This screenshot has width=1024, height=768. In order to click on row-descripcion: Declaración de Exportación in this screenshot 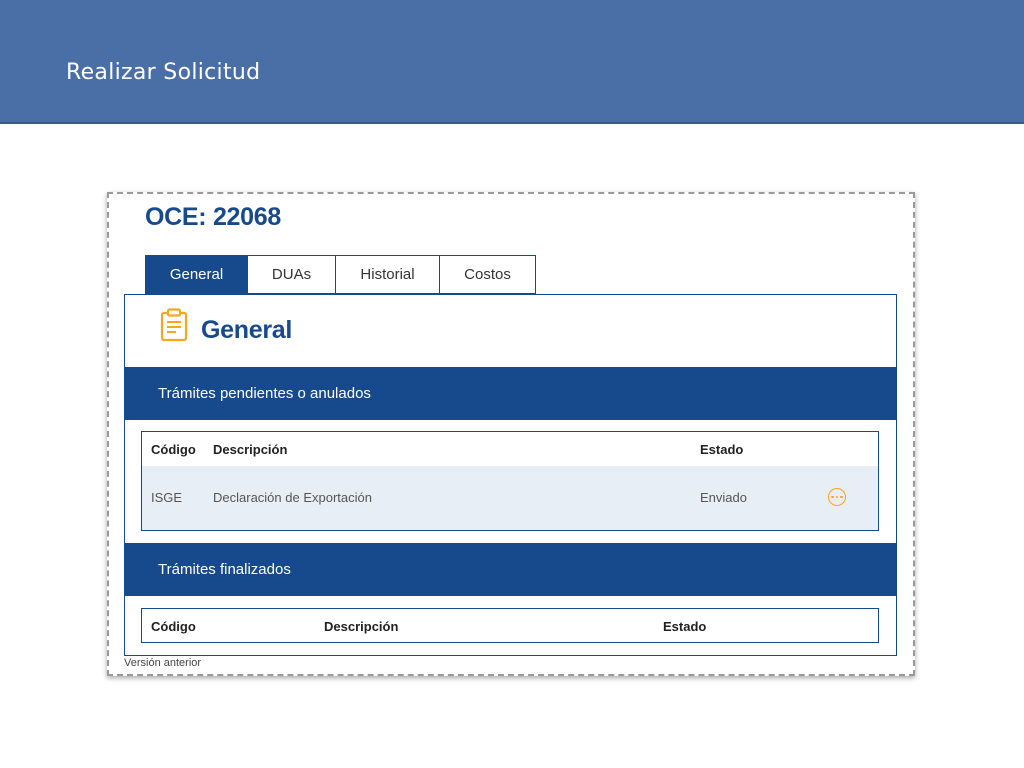, I will do `click(292, 497)`.